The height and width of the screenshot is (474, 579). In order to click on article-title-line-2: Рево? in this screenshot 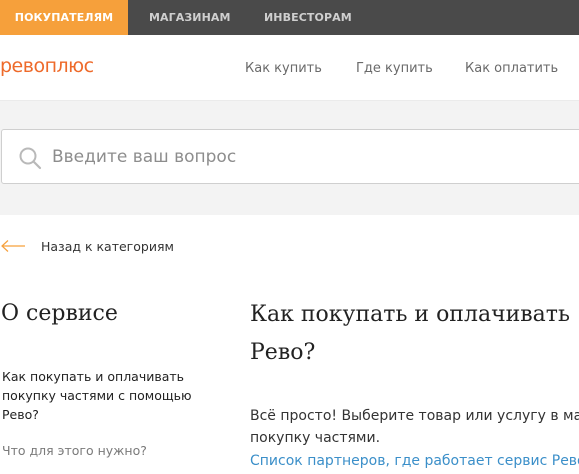, I will do `click(283, 352)`.